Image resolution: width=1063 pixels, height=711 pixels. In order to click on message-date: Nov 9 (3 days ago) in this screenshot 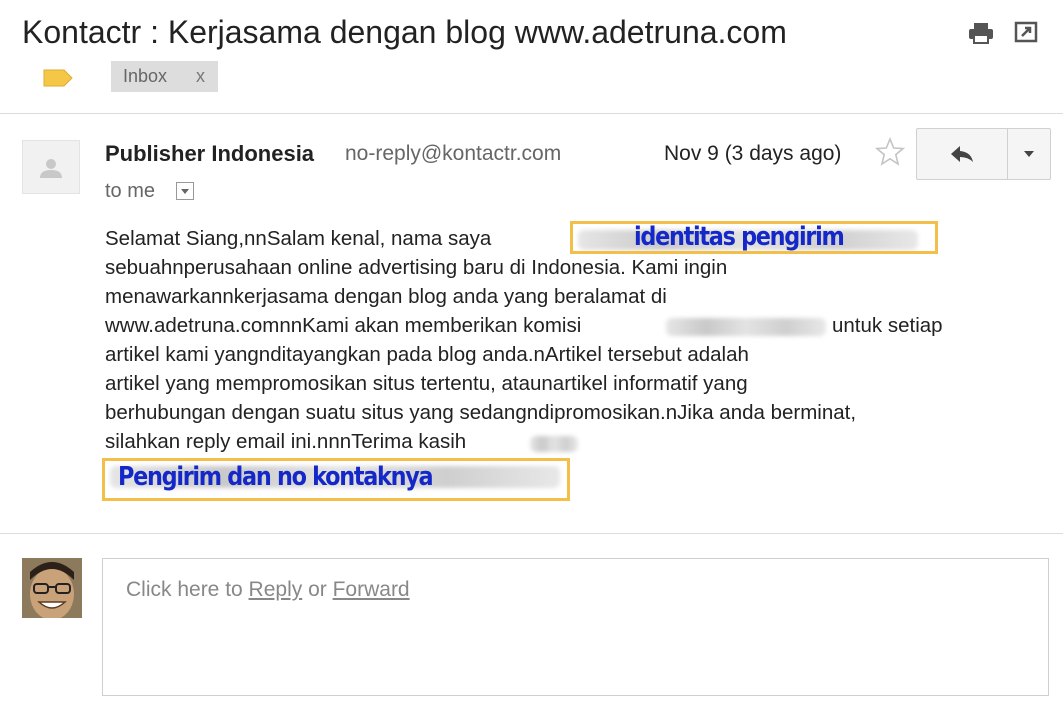, I will do `click(753, 153)`.